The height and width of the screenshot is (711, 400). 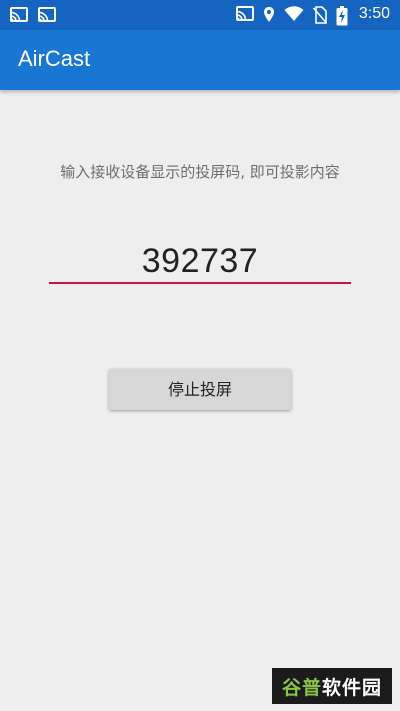 What do you see at coordinates (374, 13) in the screenshot?
I see `status-clock: 3:50` at bounding box center [374, 13].